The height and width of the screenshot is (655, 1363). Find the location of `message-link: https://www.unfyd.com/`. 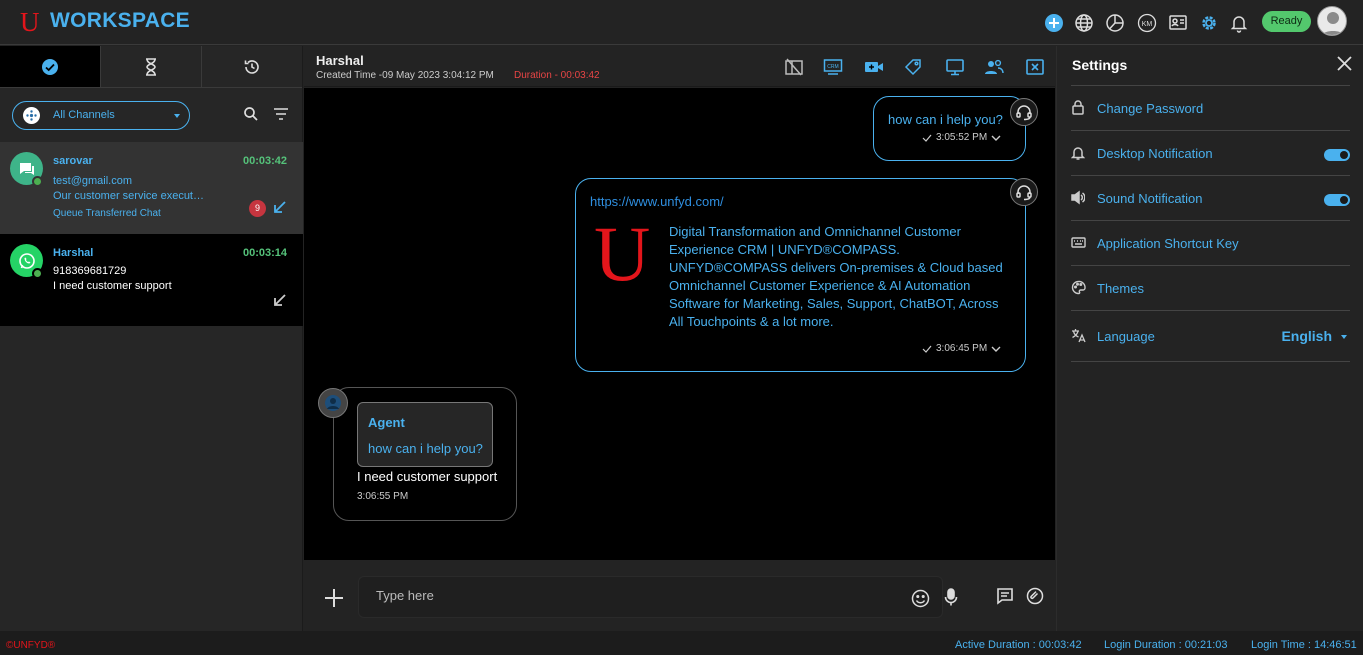

message-link: https://www.unfyd.com/ is located at coordinates (657, 201).